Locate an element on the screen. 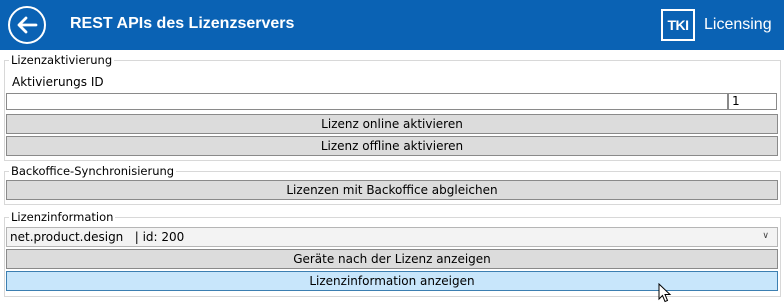 Image resolution: width=784 pixels, height=305 pixels. show-devices-button: Geräte nach der Lizenz anzeigen is located at coordinates (392, 259).